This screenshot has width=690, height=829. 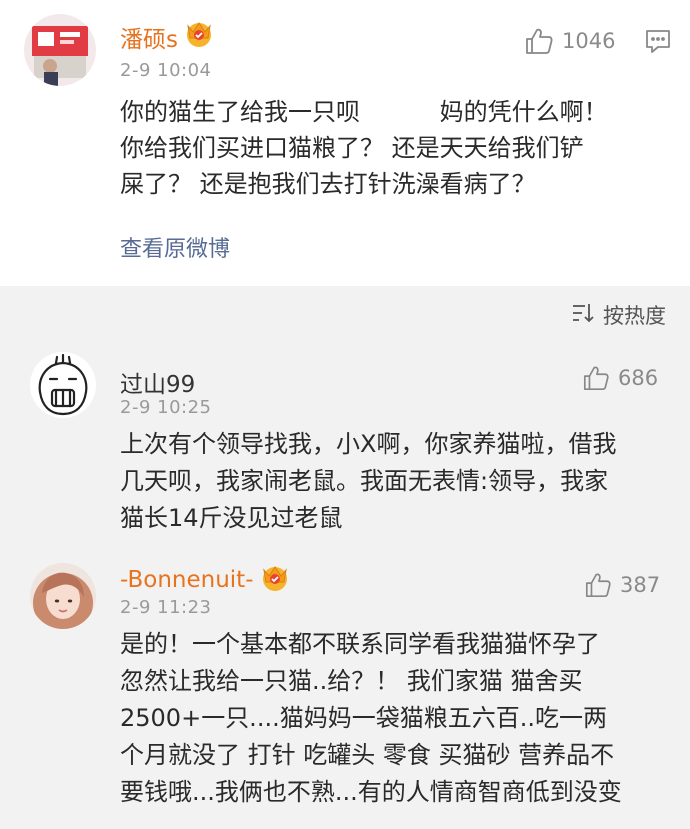 What do you see at coordinates (166, 70) in the screenshot?
I see `post-timestamp: 2-9 10:04` at bounding box center [166, 70].